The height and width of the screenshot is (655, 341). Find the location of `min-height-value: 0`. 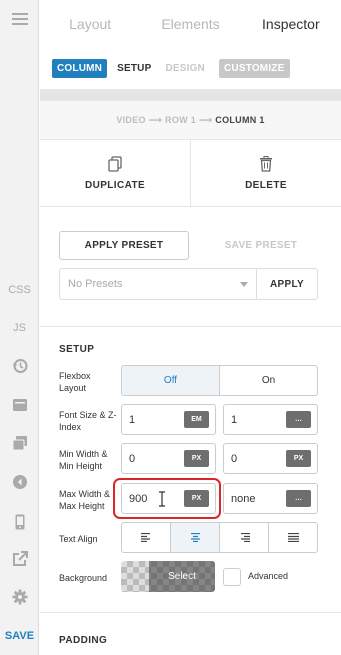

min-height-value: 0 is located at coordinates (234, 458).